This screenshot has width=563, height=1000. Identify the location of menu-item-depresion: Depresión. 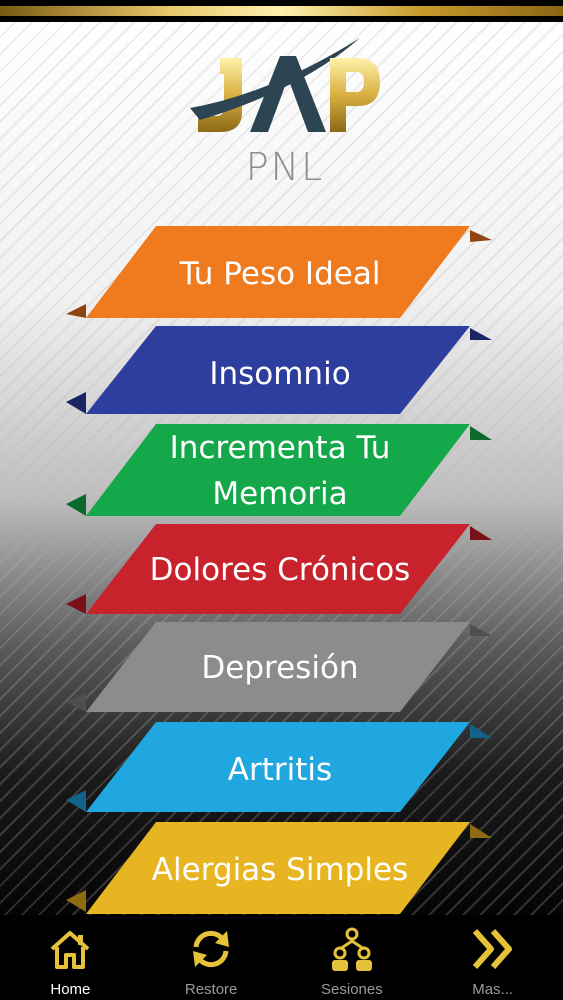
(280, 672).